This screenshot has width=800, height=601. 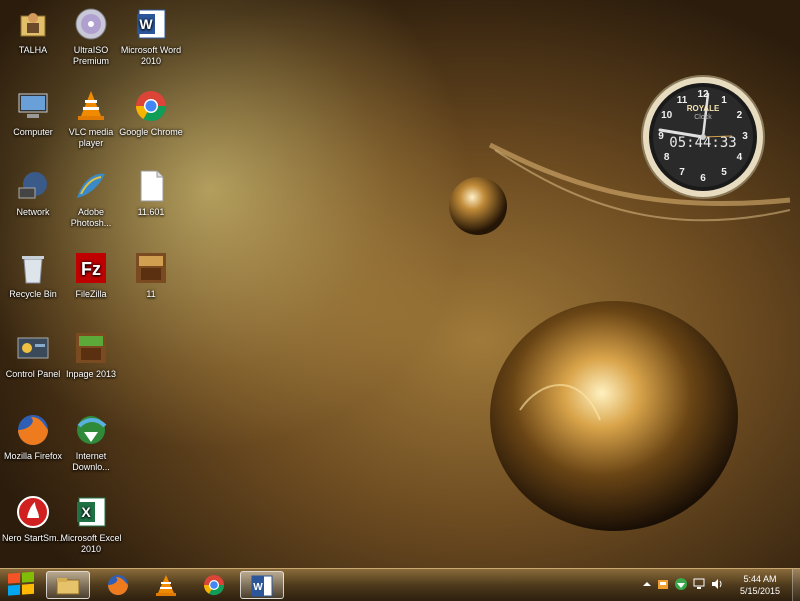 What do you see at coordinates (760, 585) in the screenshot?
I see `taskbar-clock: 5:44 AM 5/15/2015` at bounding box center [760, 585].